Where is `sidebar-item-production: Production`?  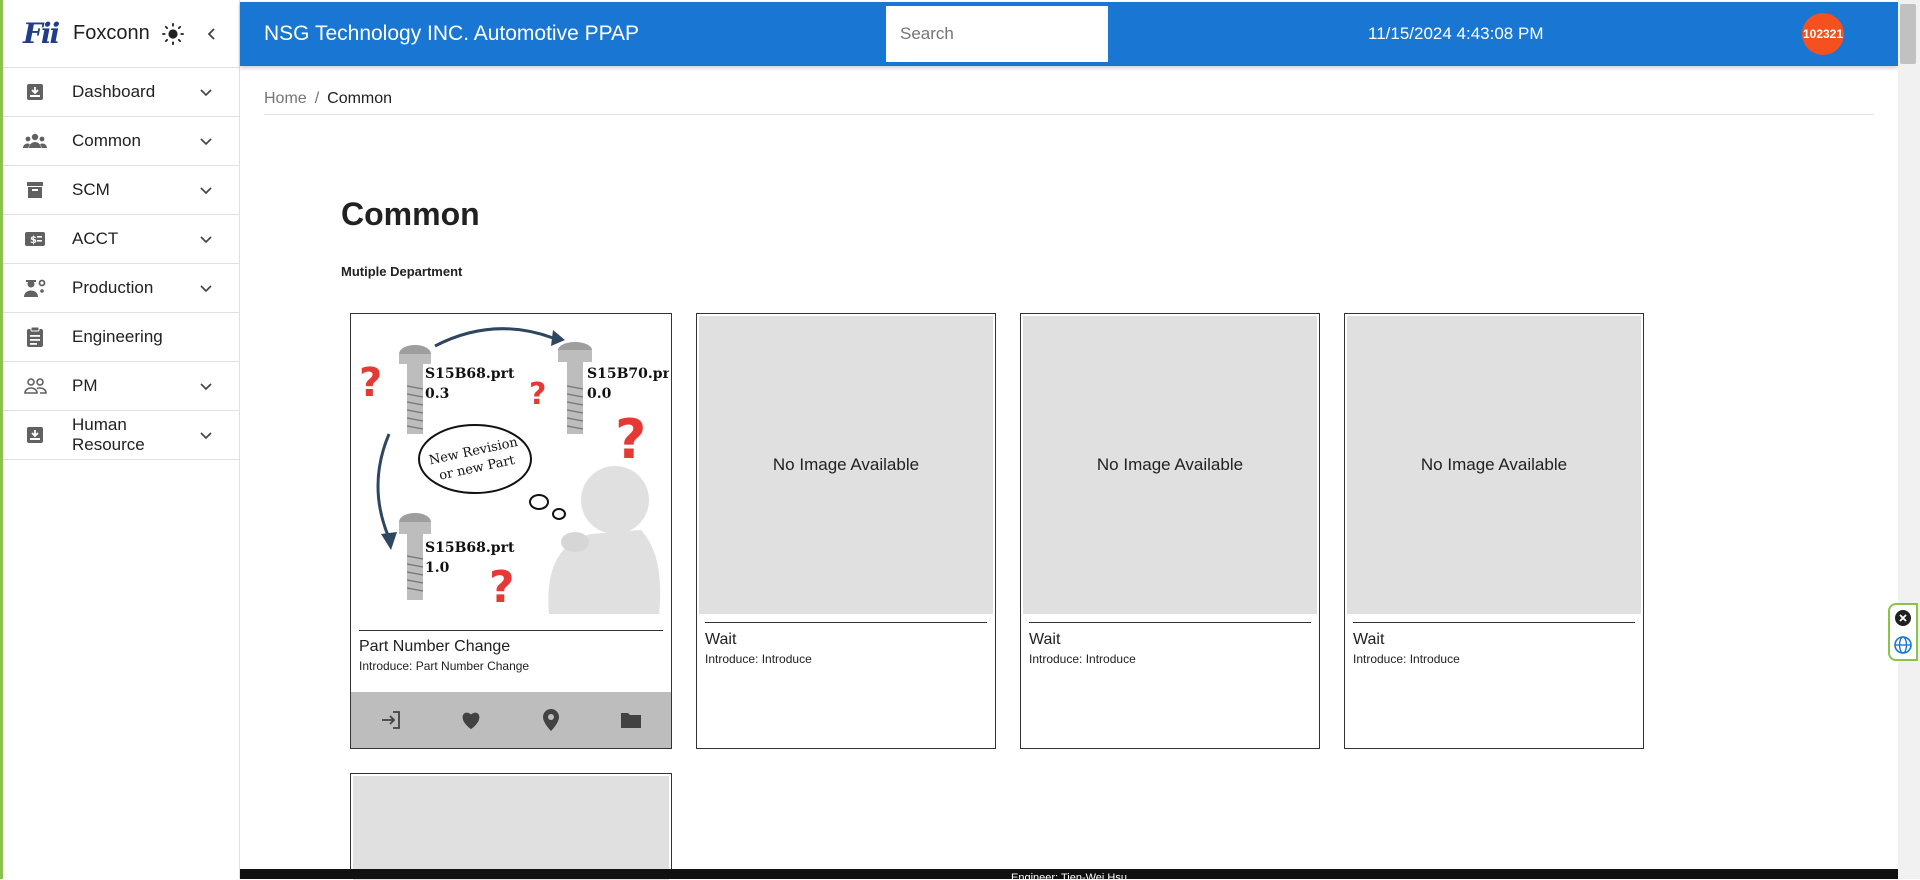 sidebar-item-production: Production is located at coordinates (121, 288).